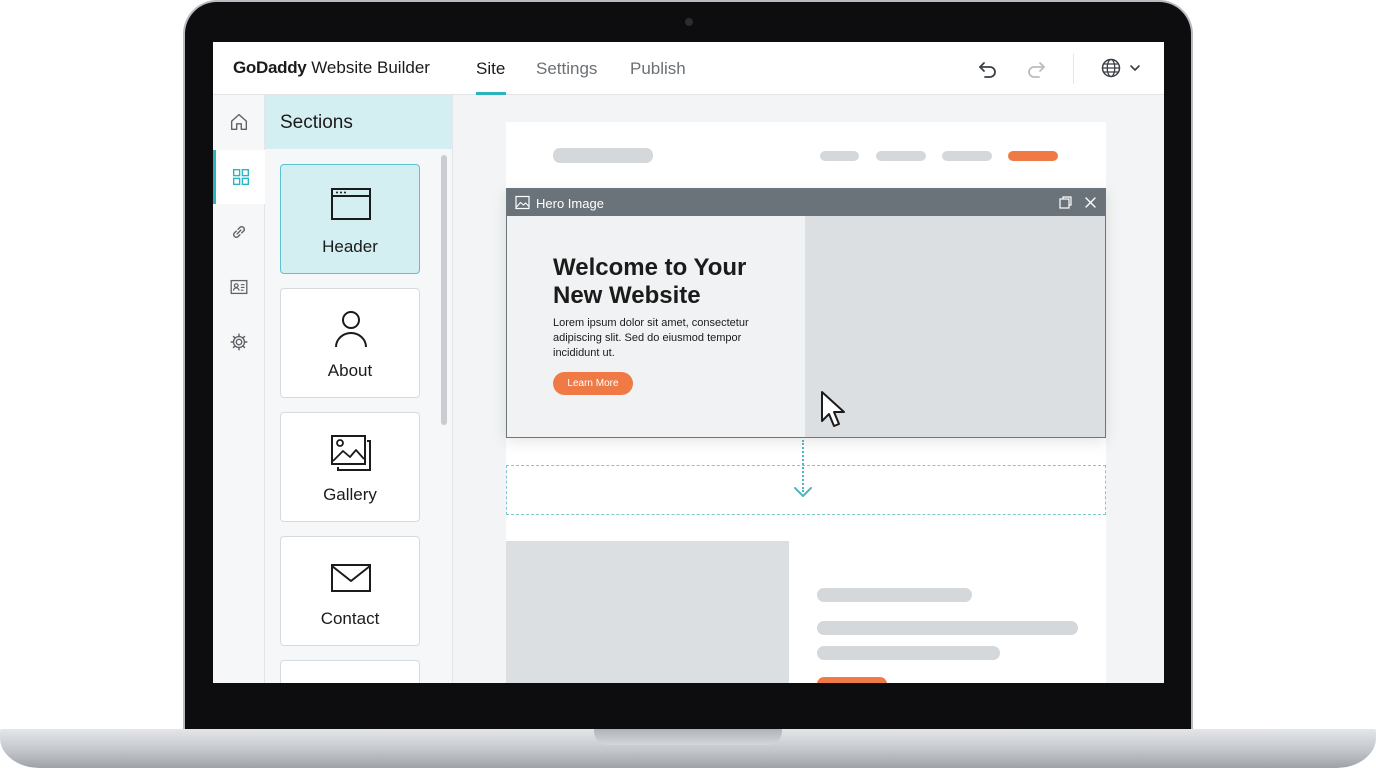  I want to click on envelope-icon, so click(351, 578).